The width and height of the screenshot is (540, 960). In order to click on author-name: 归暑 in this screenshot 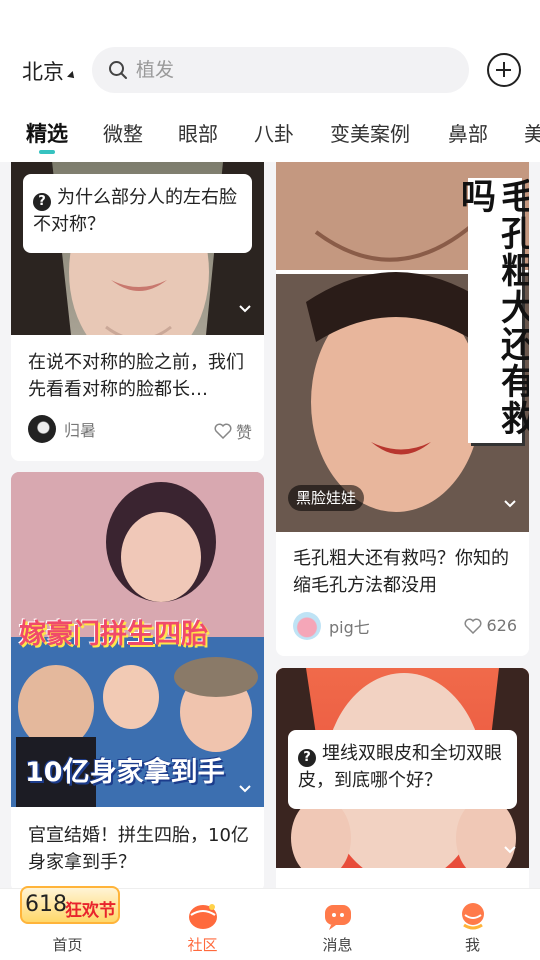, I will do `click(80, 430)`.